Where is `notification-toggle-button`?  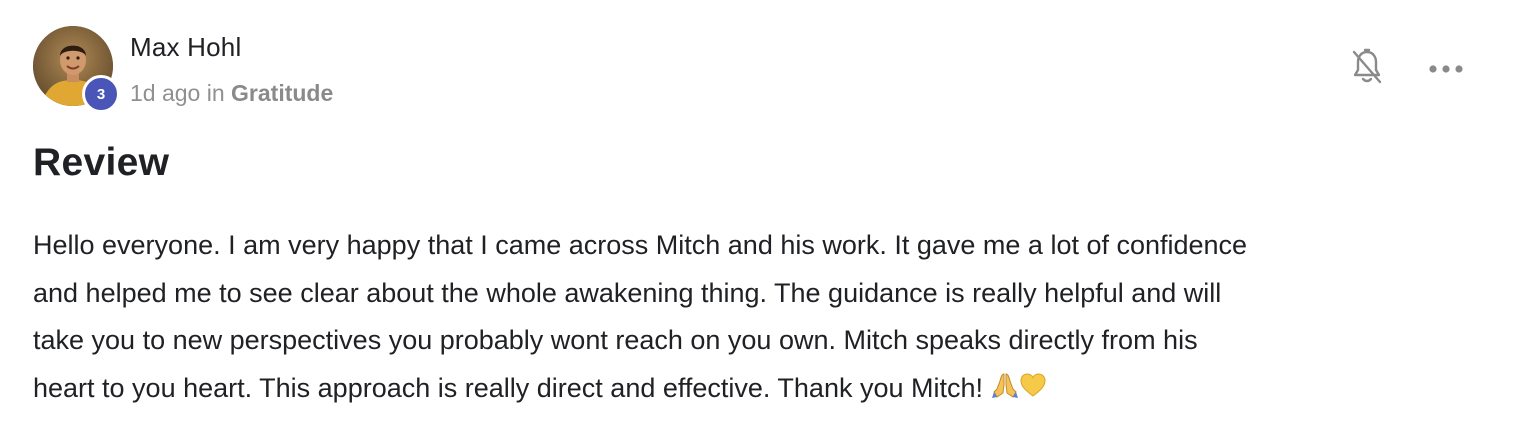
notification-toggle-button is located at coordinates (1367, 69).